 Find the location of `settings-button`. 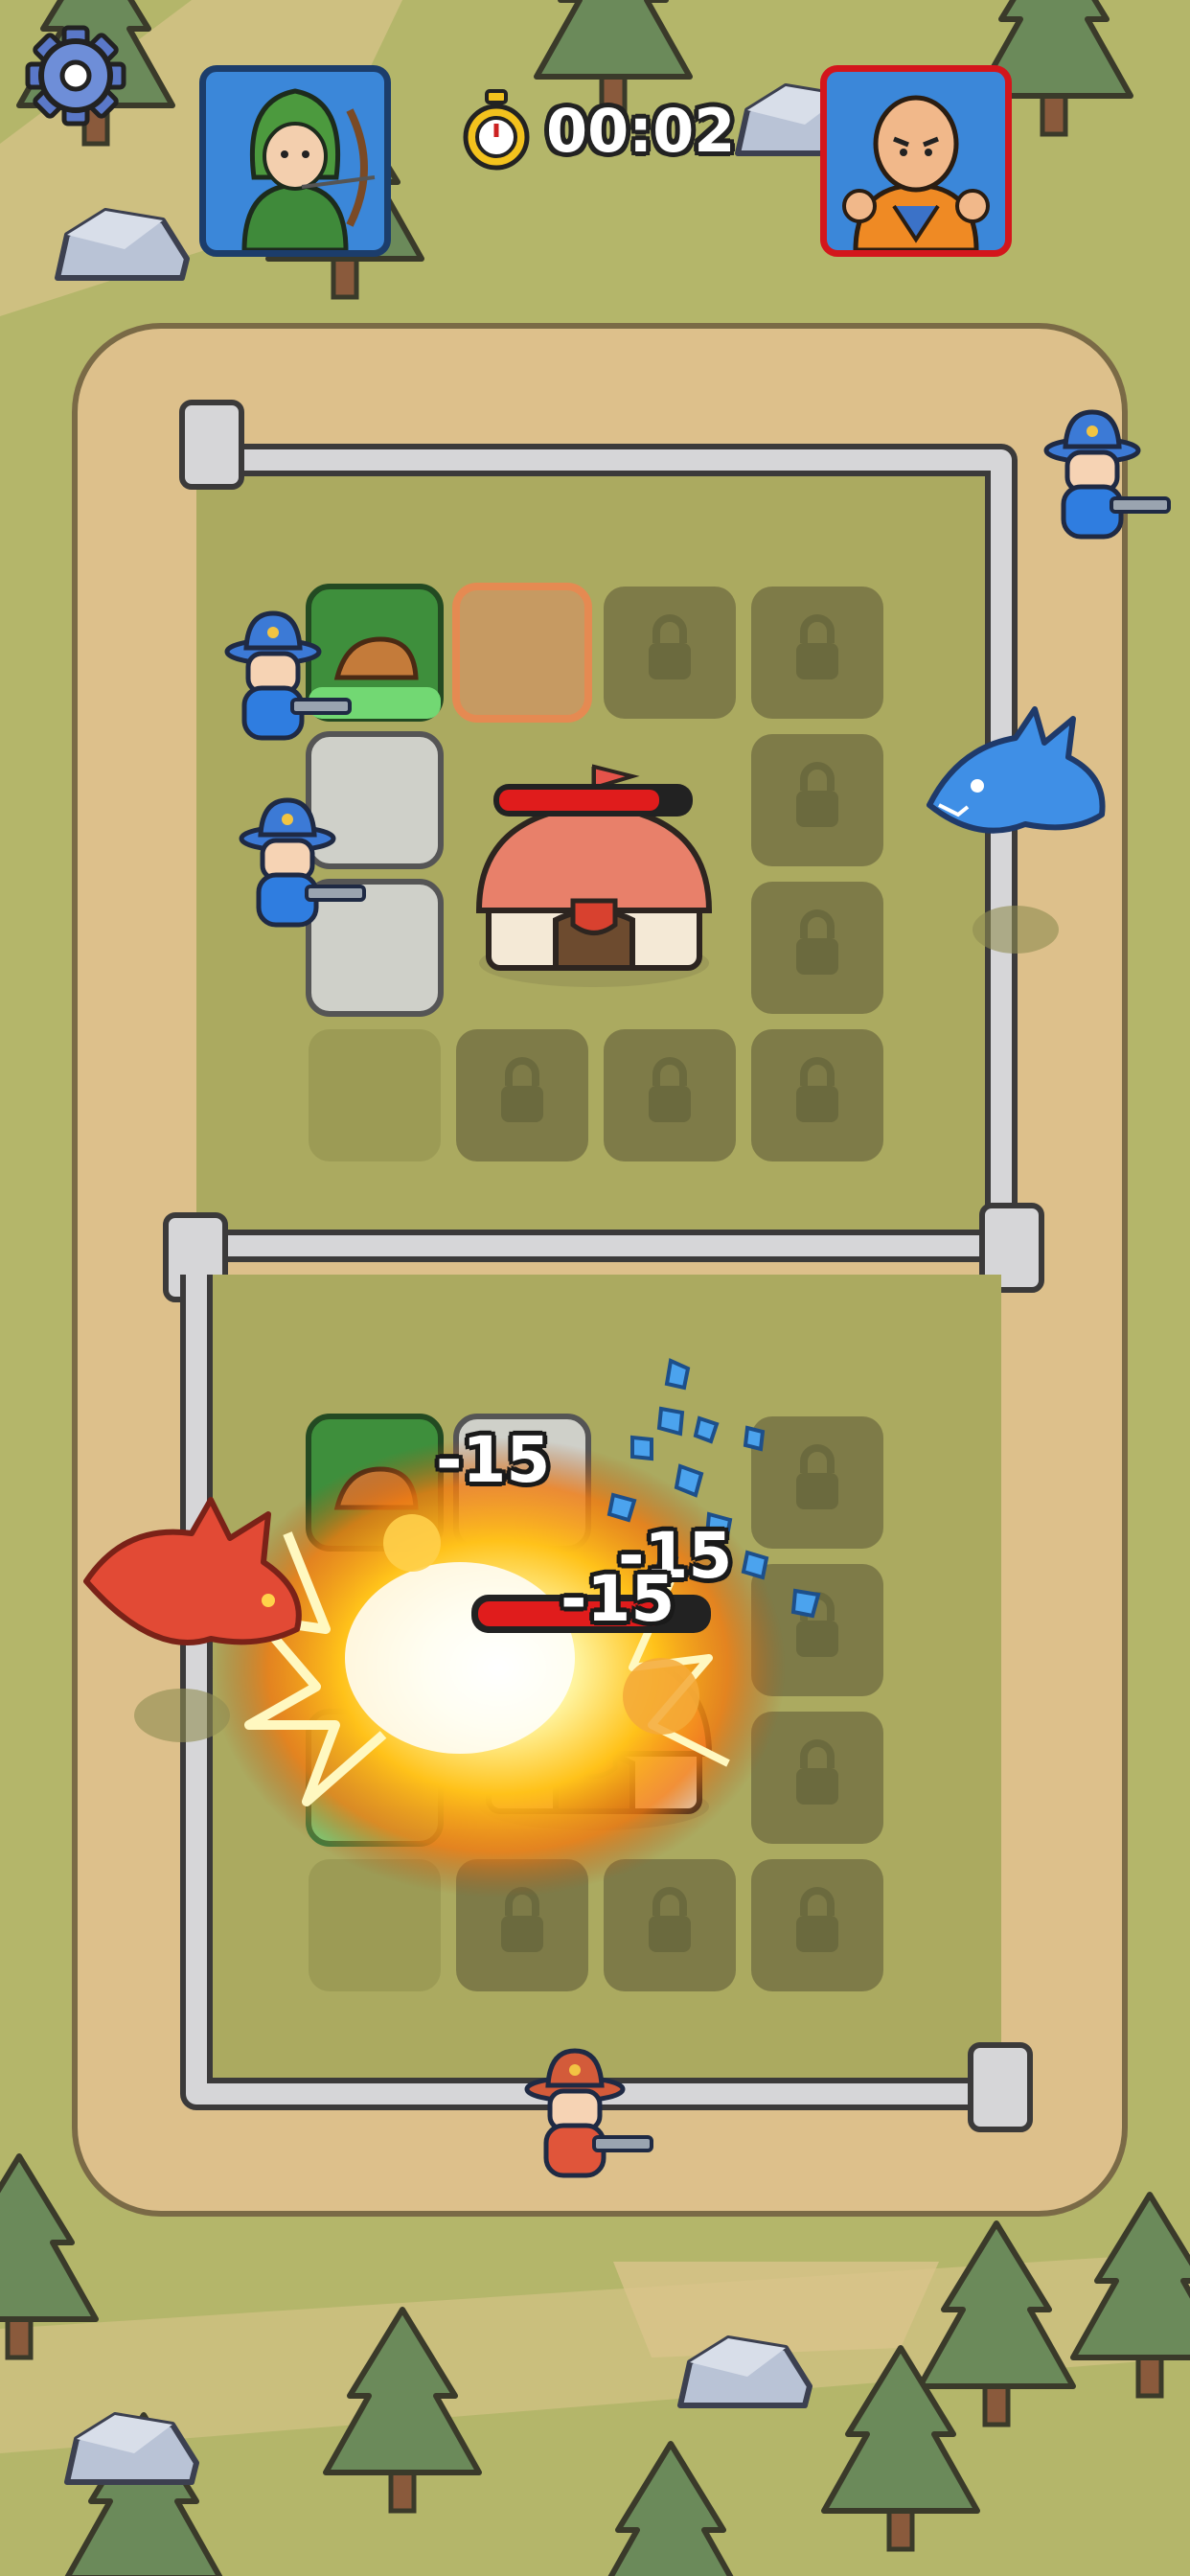

settings-button is located at coordinates (76, 75).